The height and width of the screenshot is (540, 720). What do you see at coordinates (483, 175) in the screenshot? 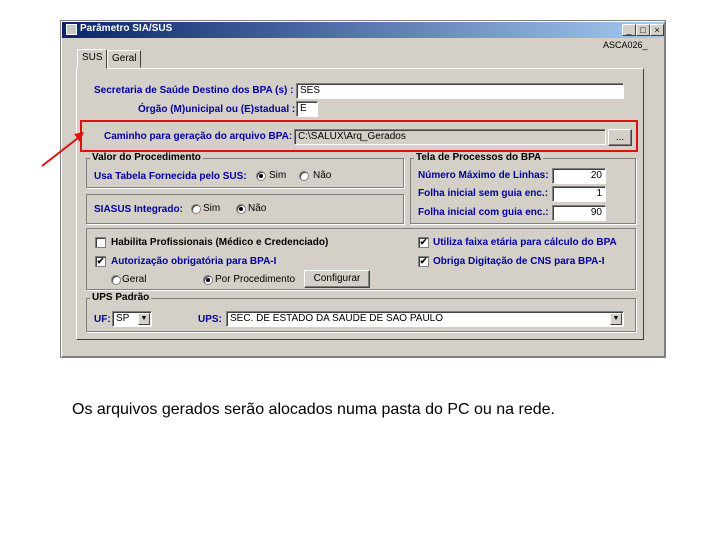
I see `max-linhas-label: Número Máximo de Linhas:` at bounding box center [483, 175].